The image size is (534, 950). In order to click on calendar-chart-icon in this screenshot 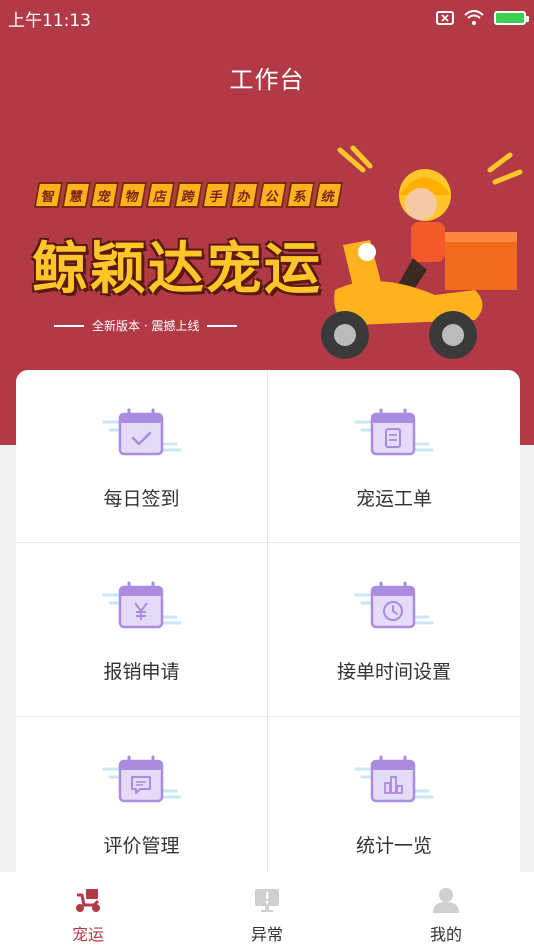, I will do `click(394, 781)`.